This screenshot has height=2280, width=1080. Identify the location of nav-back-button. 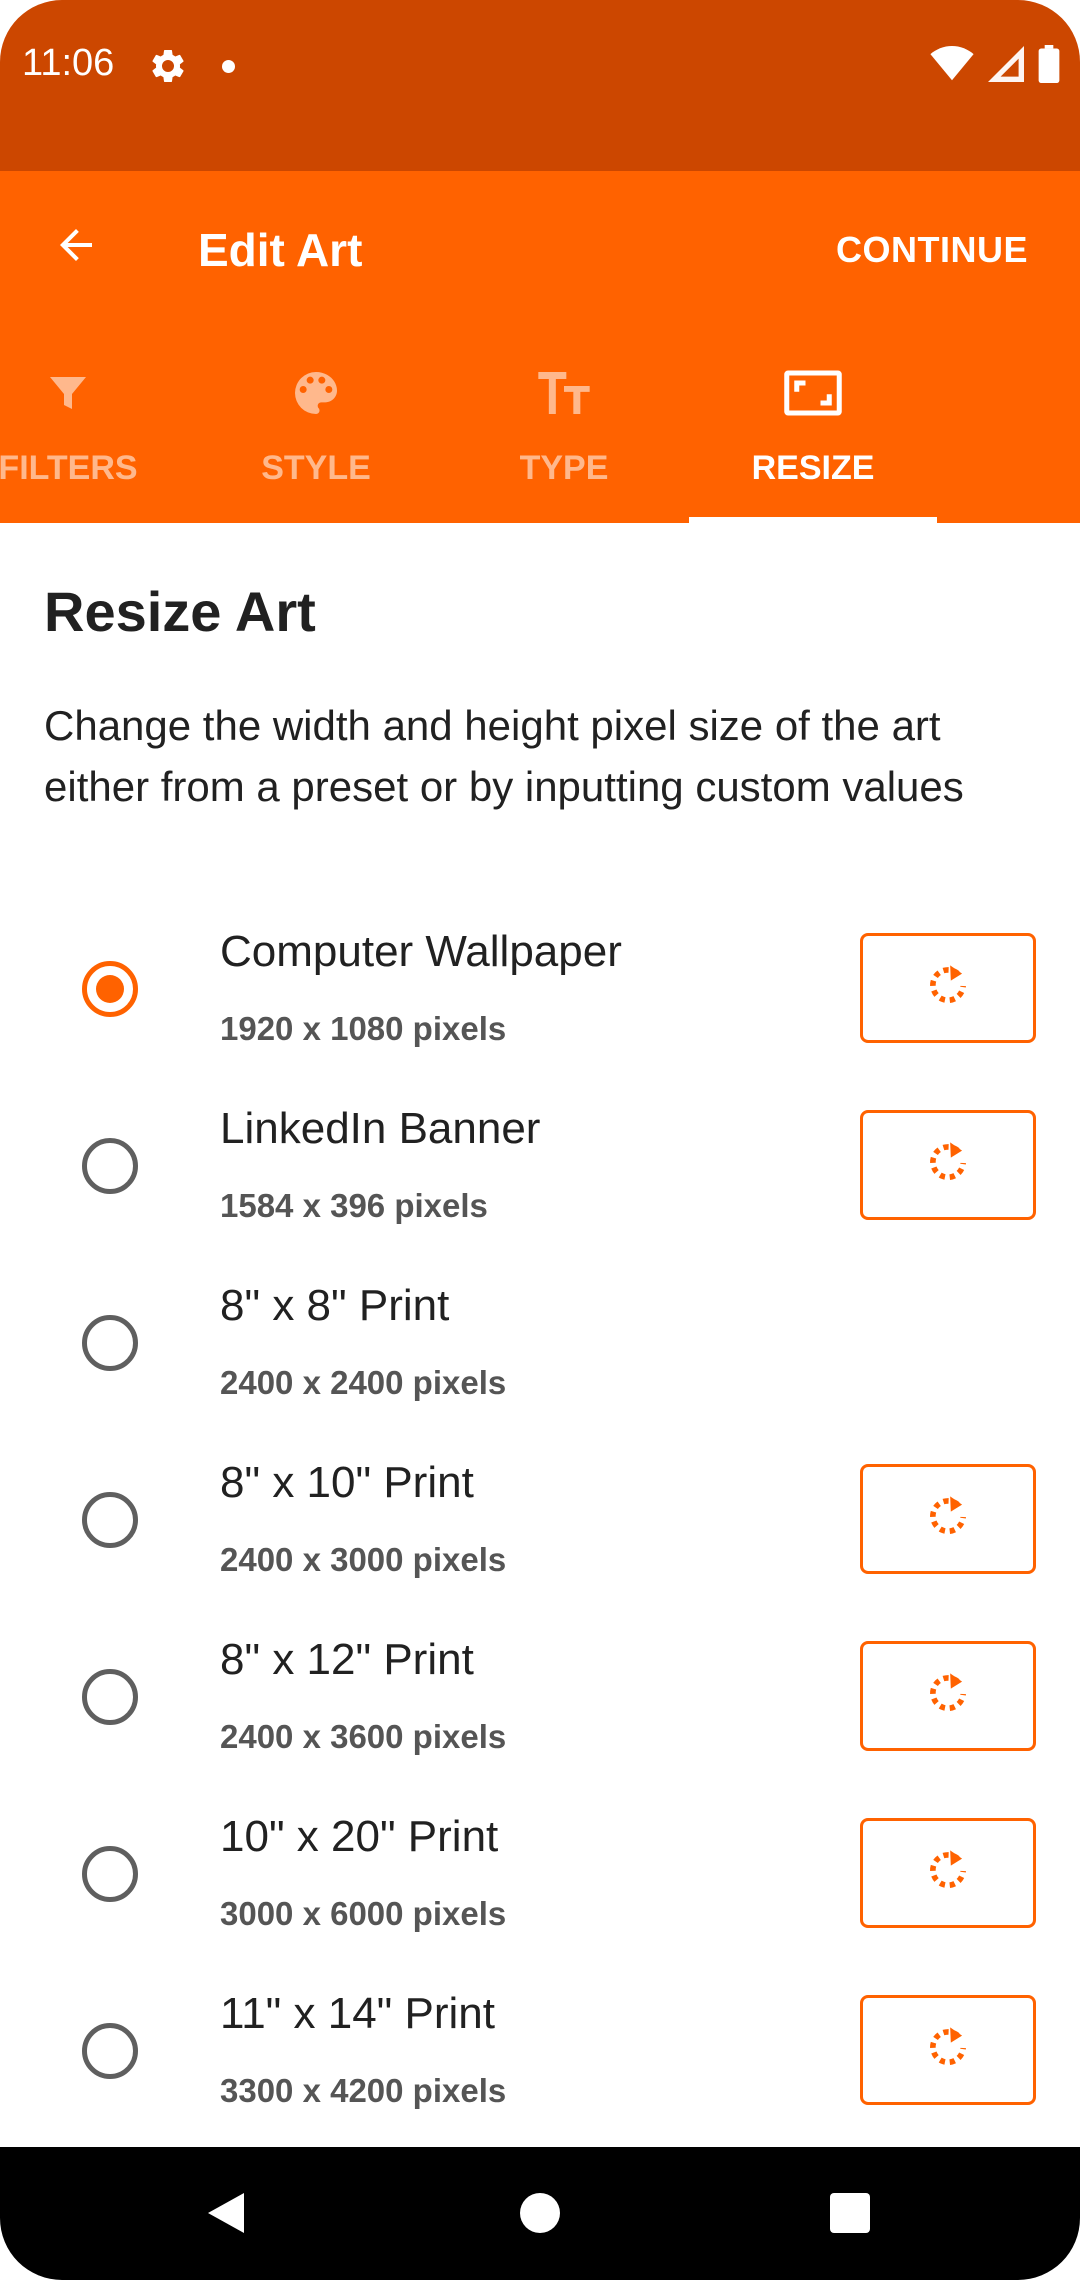
(226, 2215).